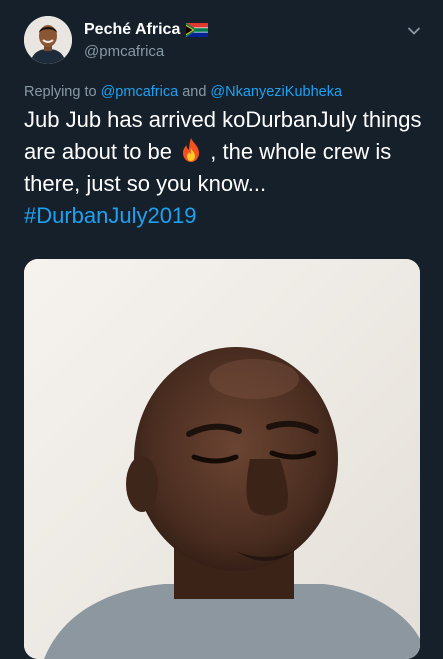 This screenshot has height=659, width=443. I want to click on mention-nkanyezikubheka: @NkanyeziKubheka, so click(276, 92).